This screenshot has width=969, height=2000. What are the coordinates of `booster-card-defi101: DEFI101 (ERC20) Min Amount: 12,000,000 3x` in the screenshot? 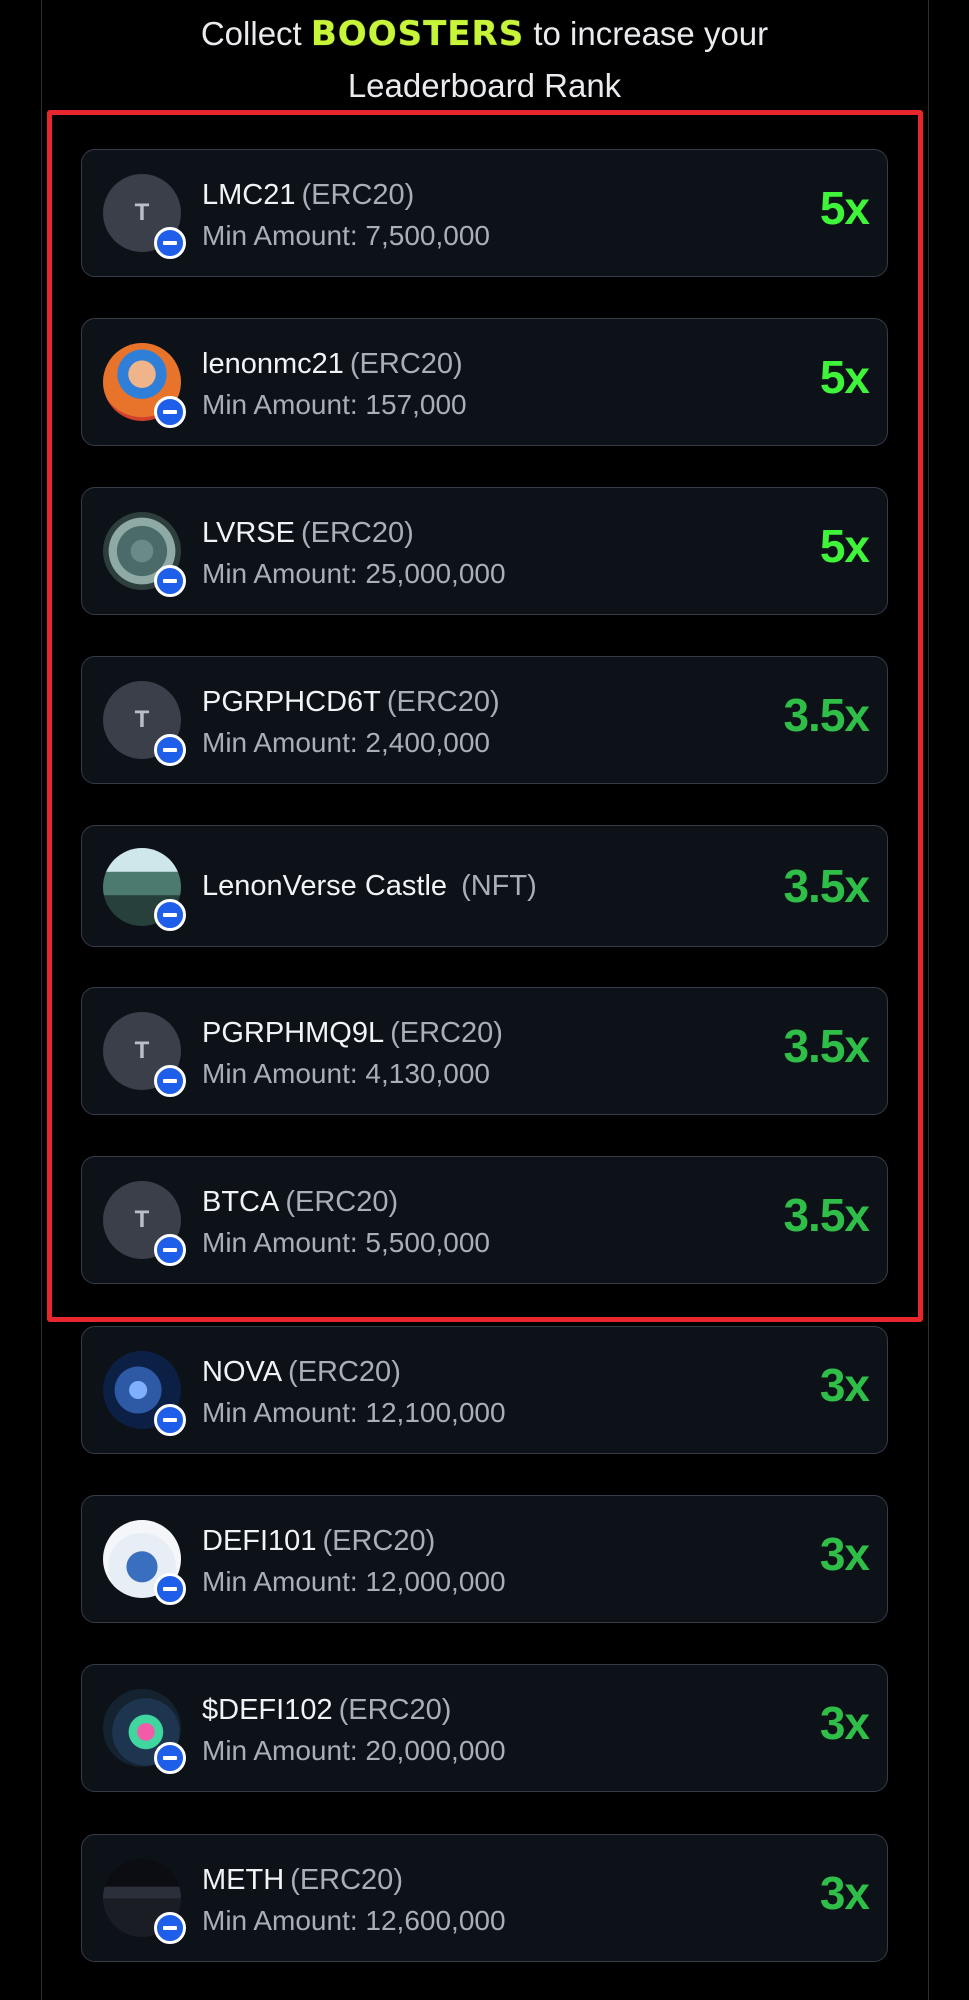 It's located at (484, 1559).